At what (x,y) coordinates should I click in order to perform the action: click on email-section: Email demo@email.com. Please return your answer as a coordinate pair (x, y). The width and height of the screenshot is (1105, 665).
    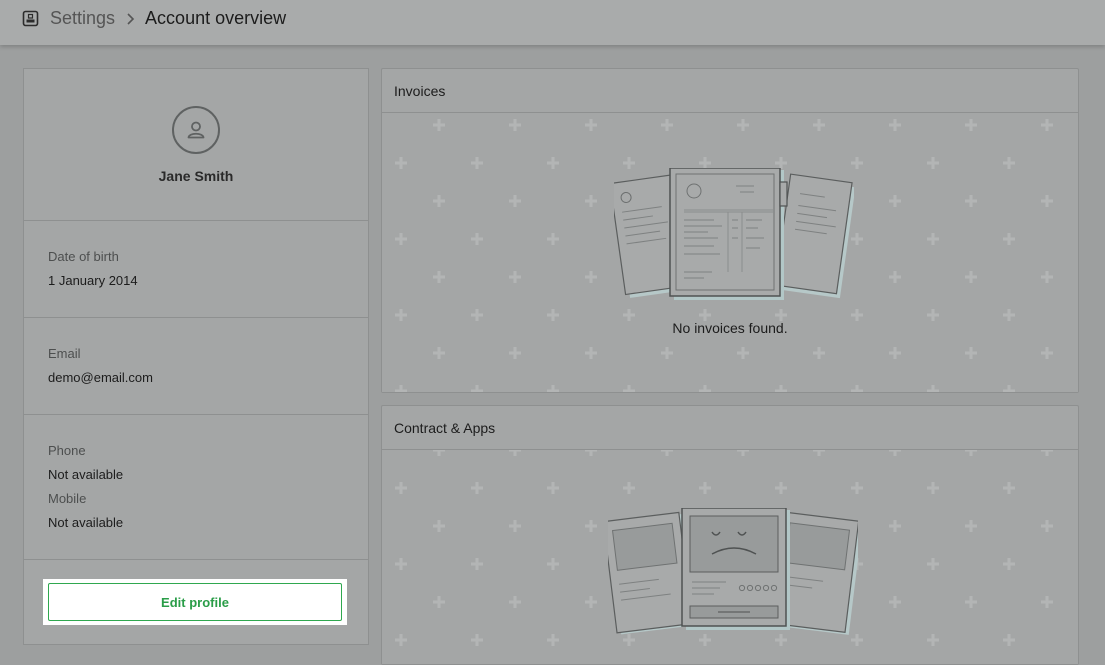
    Looking at the image, I should click on (196, 366).